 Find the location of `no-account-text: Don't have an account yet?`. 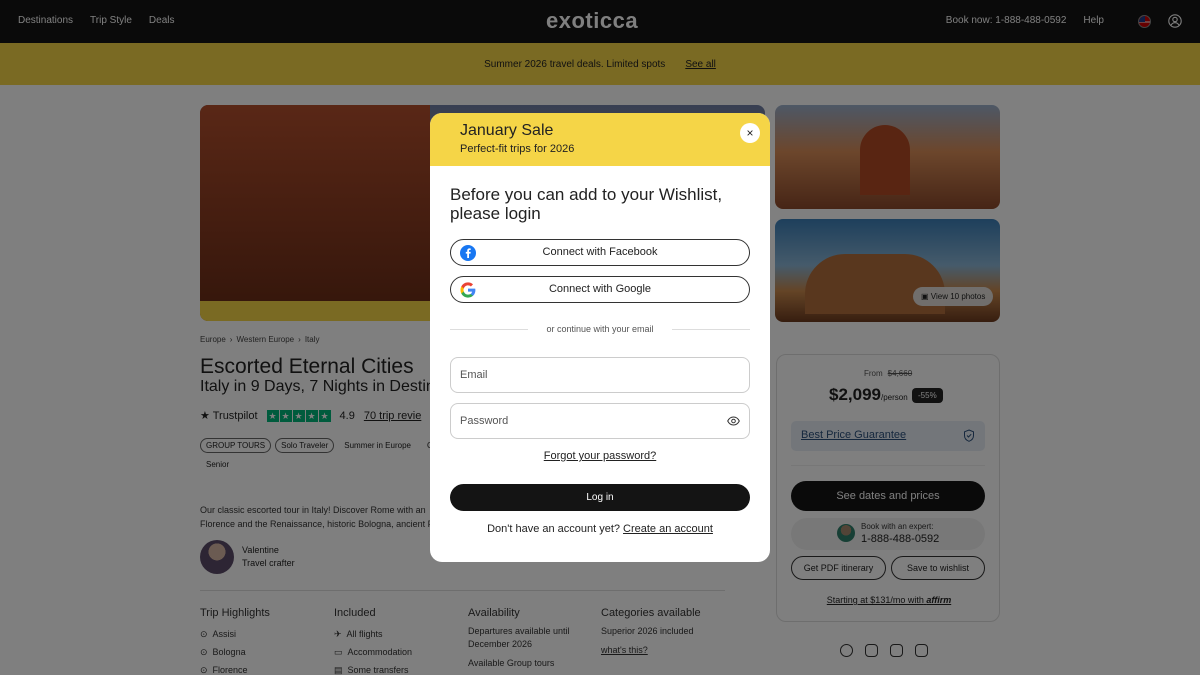

no-account-text: Don't have an account yet? is located at coordinates (554, 529).